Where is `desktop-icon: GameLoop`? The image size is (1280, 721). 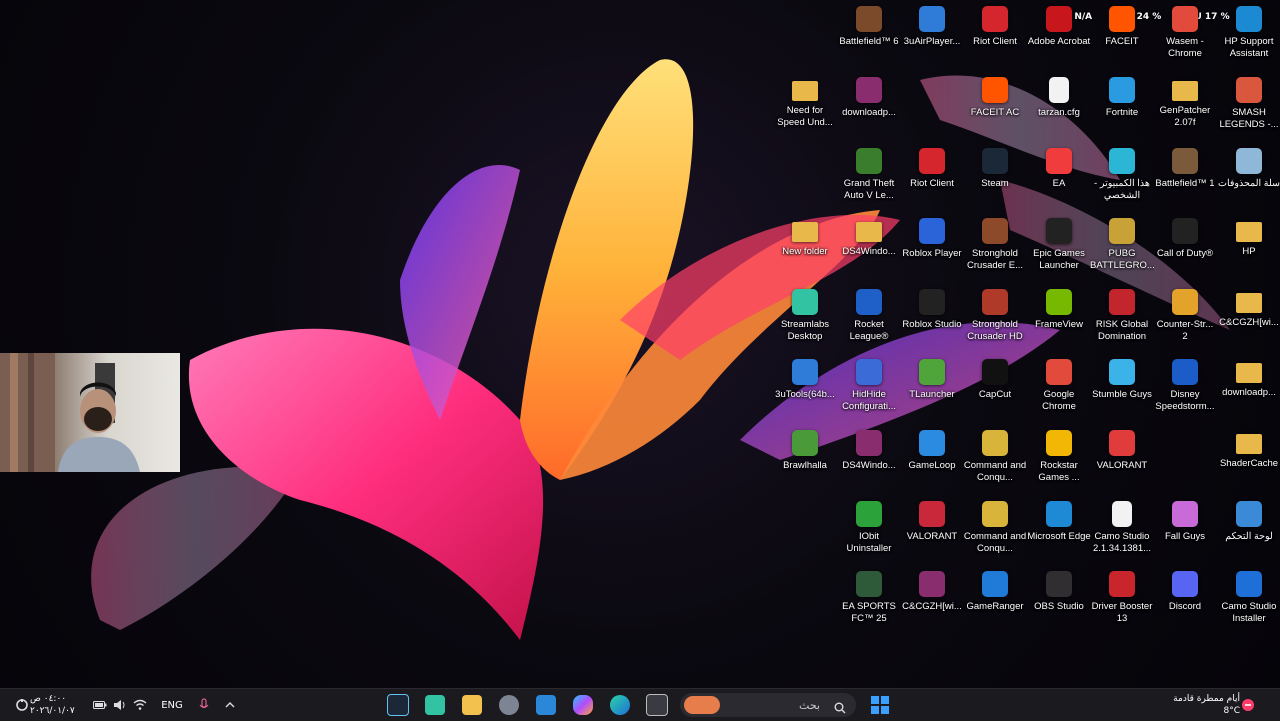 desktop-icon: GameLoop is located at coordinates (932, 459).